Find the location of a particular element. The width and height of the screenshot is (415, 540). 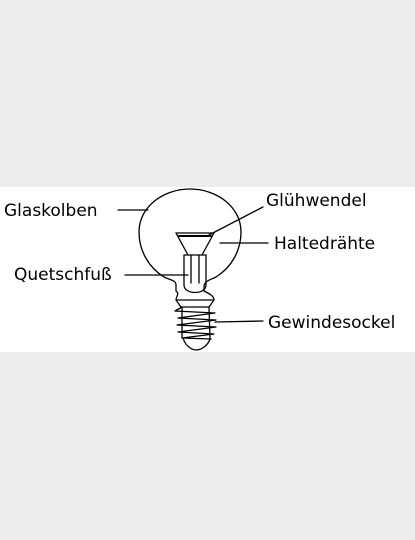

label-gewindesockel: Gewindesockel is located at coordinates (332, 323).